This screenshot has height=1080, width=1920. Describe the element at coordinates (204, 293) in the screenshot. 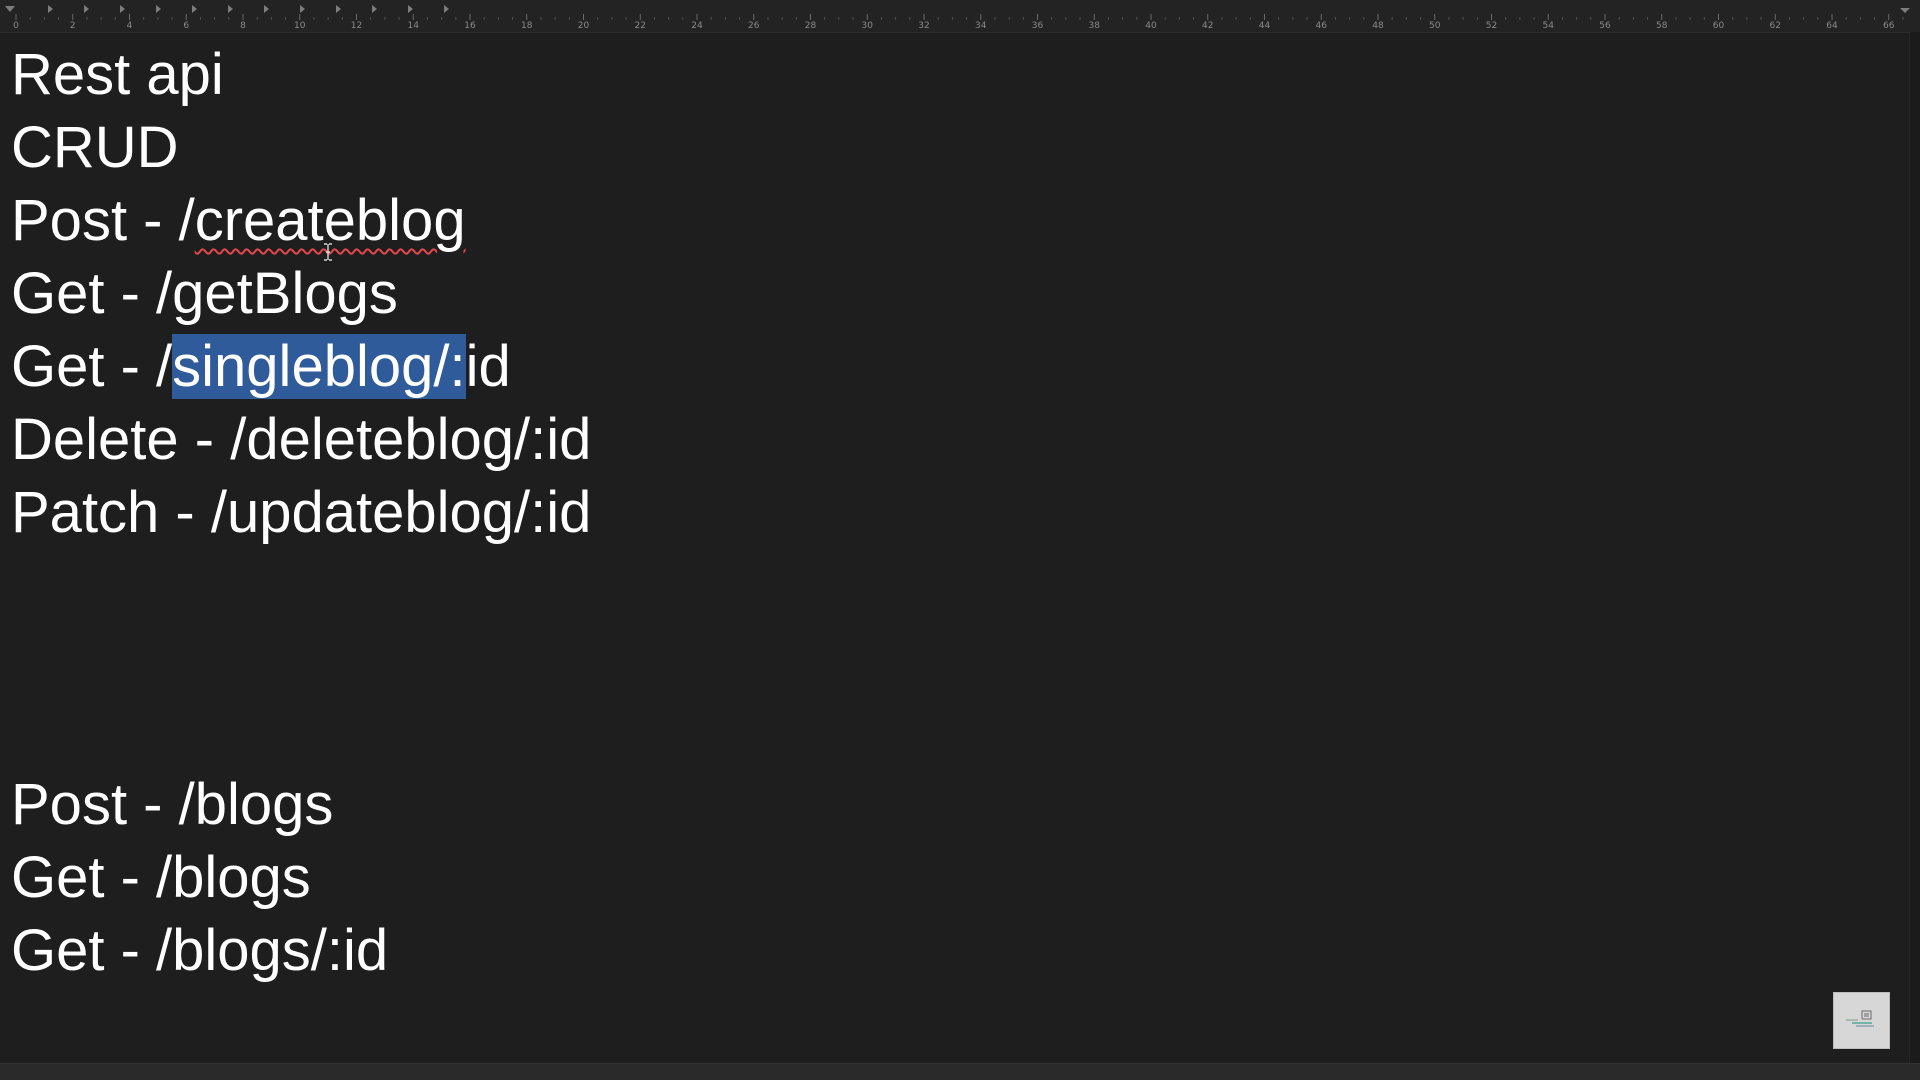

I see `doc-line-get-getblogs: Get - /getBlogs` at that location.